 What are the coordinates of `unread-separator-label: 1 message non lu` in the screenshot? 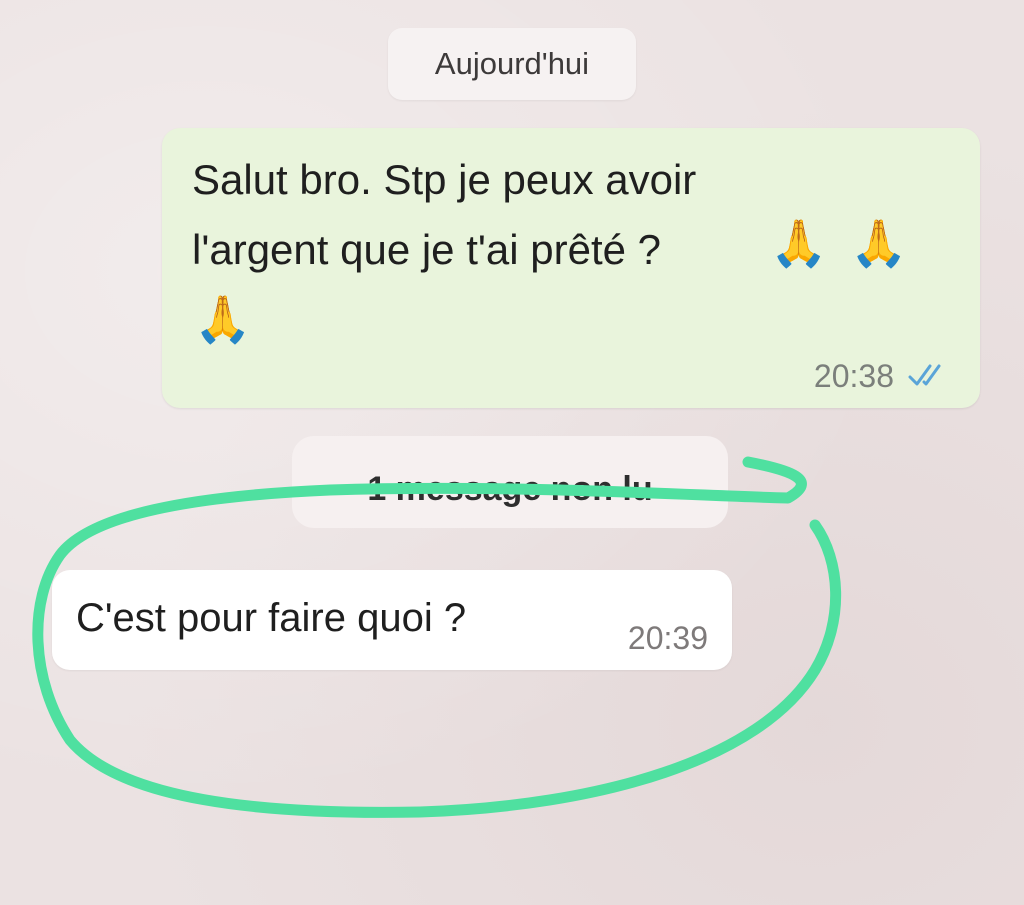 It's located at (510, 489).